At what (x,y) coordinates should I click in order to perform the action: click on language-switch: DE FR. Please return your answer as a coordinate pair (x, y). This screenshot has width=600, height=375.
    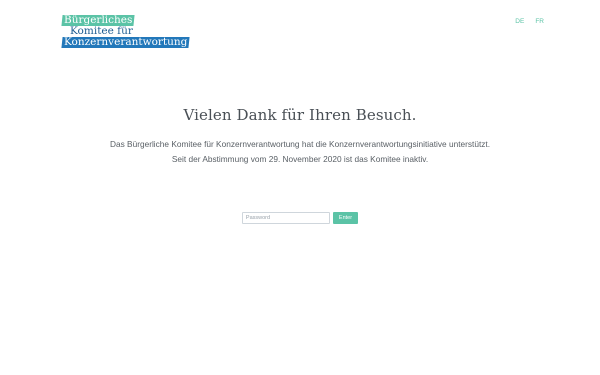
    Looking at the image, I should click on (529, 21).